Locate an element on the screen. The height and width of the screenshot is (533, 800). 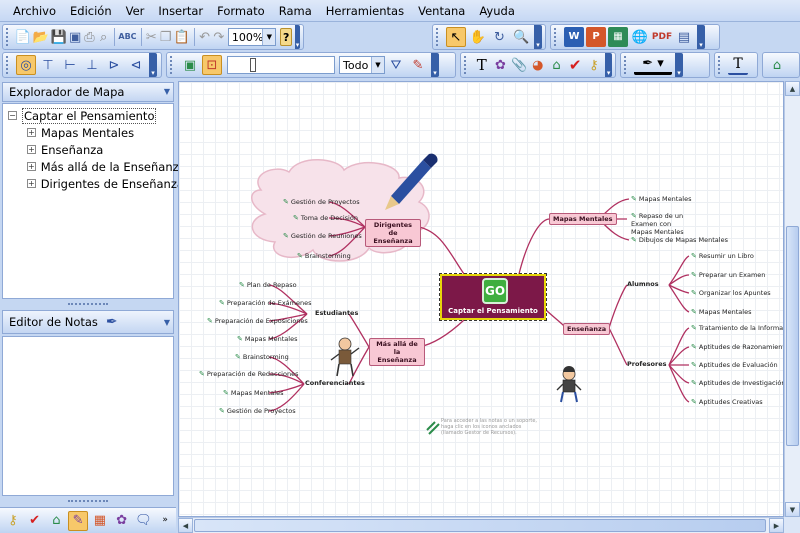
help-icon: ? is located at coordinates (286, 37).